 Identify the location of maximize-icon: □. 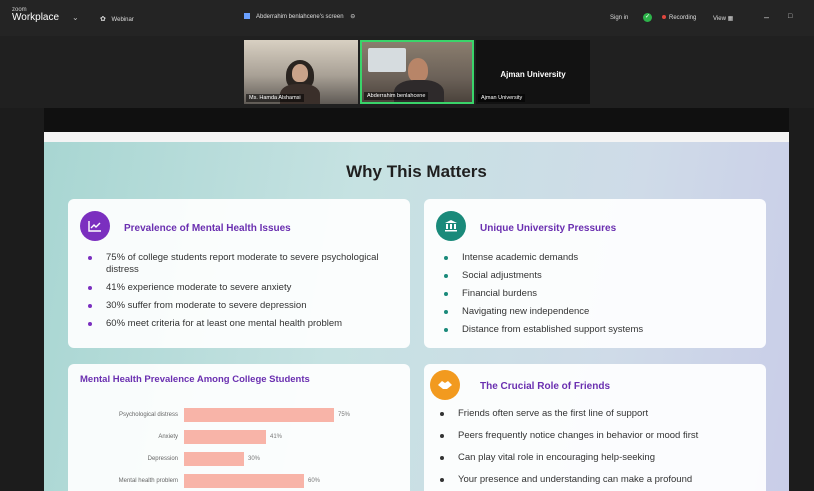
(790, 16).